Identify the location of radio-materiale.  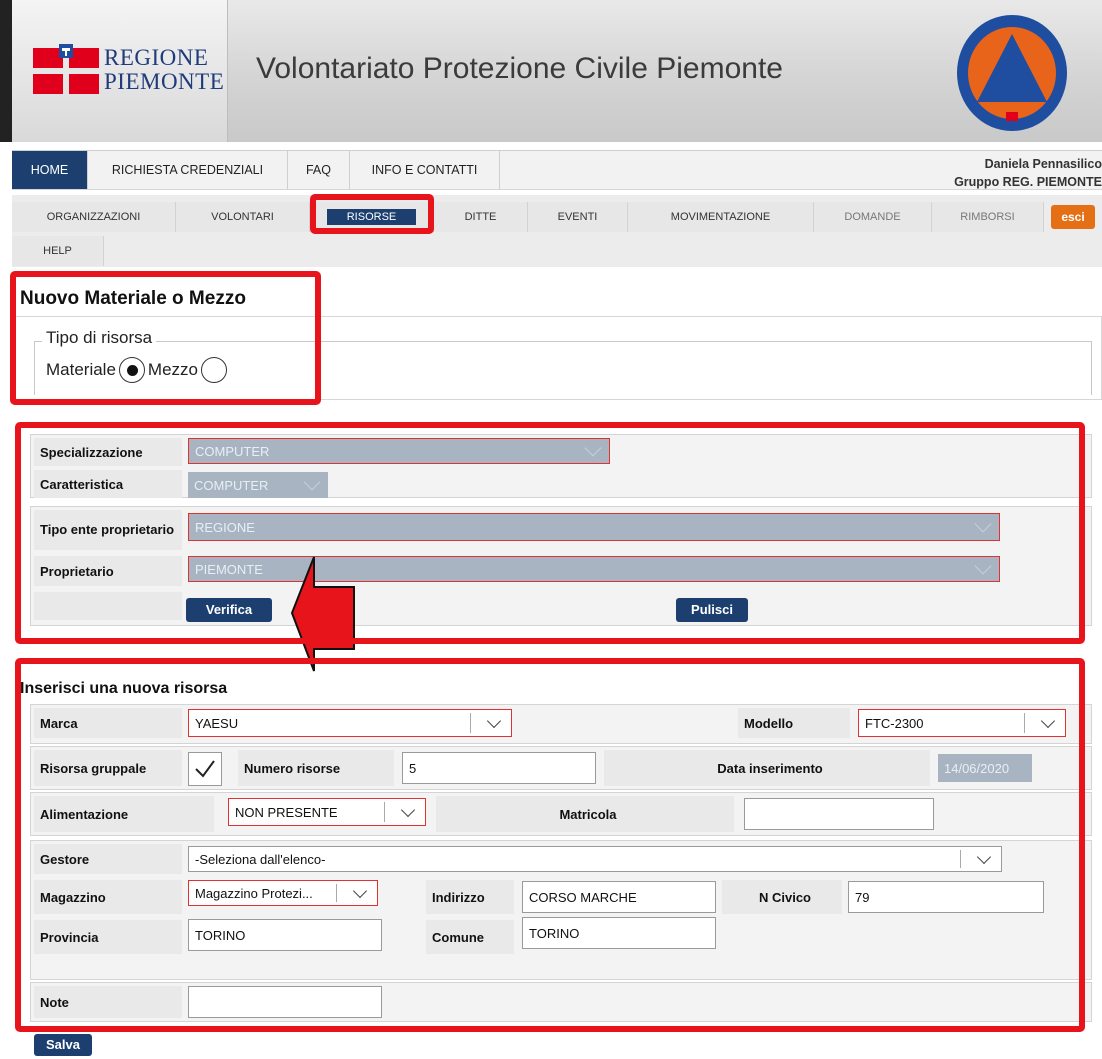
(131, 370).